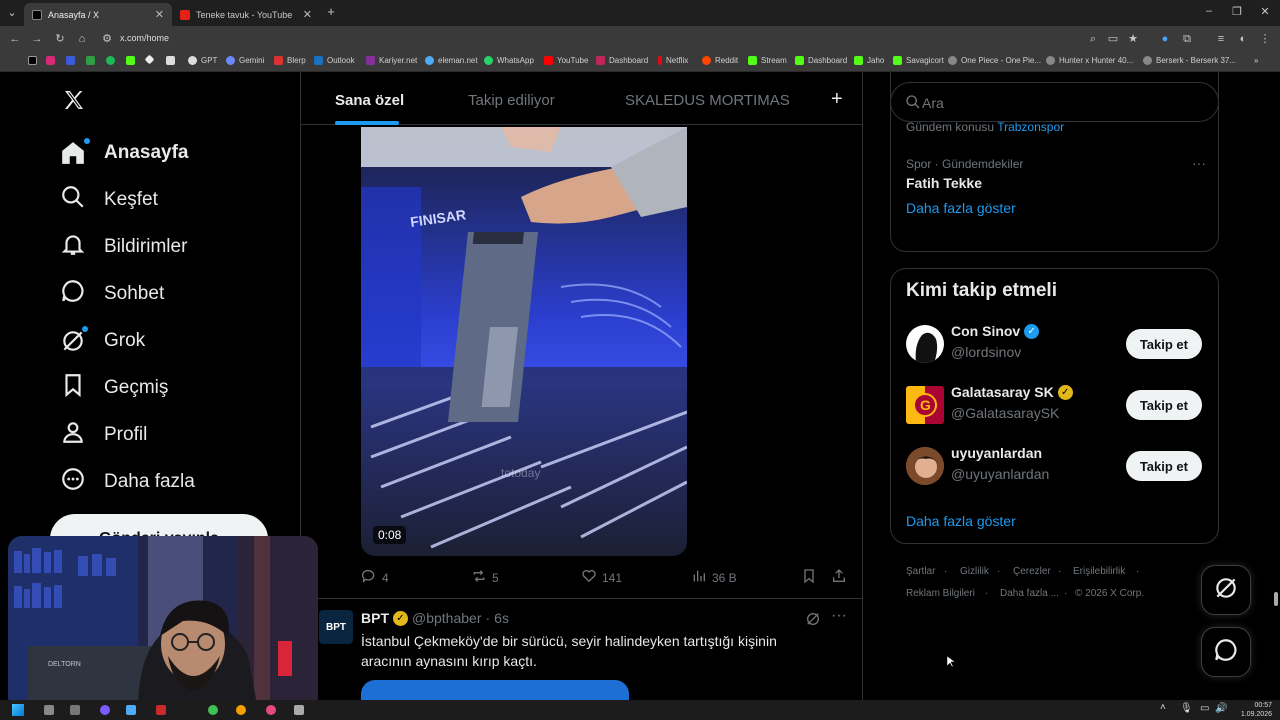 The image size is (1280, 720). What do you see at coordinates (1237, 12) in the screenshot?
I see `maximize-icon: ❐` at bounding box center [1237, 12].